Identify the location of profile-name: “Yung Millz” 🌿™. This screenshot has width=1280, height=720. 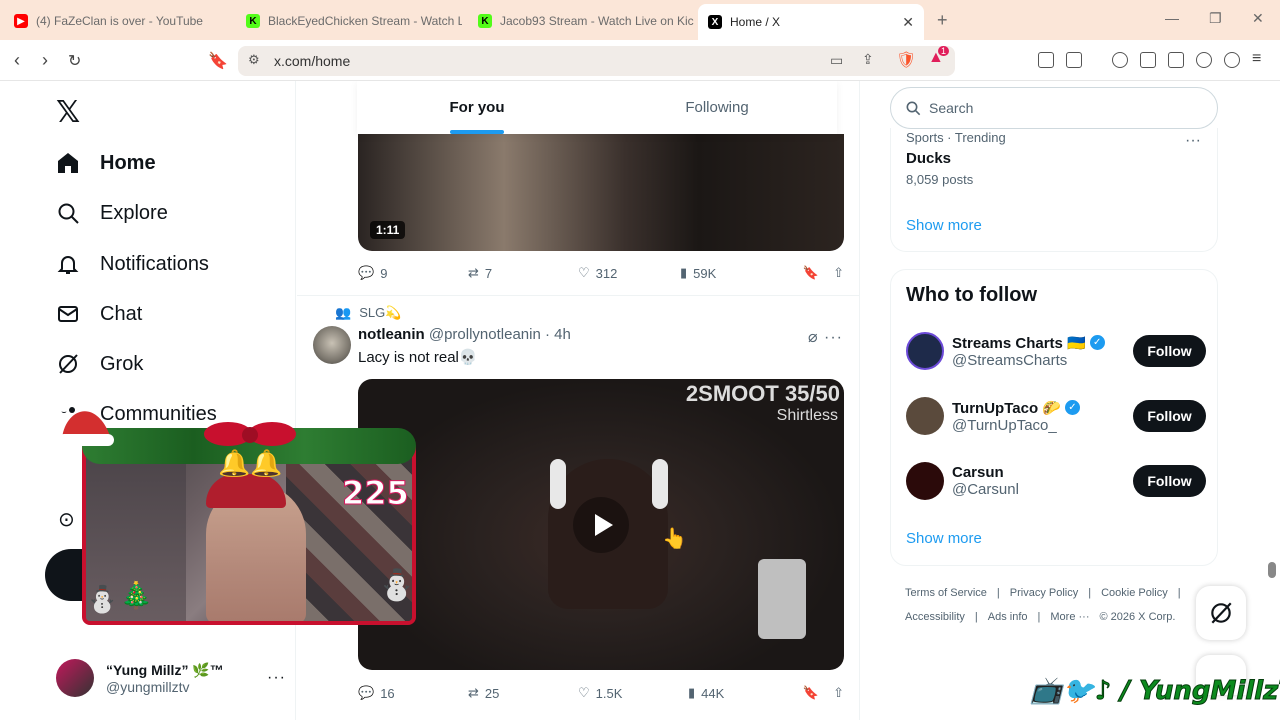
(165, 669).